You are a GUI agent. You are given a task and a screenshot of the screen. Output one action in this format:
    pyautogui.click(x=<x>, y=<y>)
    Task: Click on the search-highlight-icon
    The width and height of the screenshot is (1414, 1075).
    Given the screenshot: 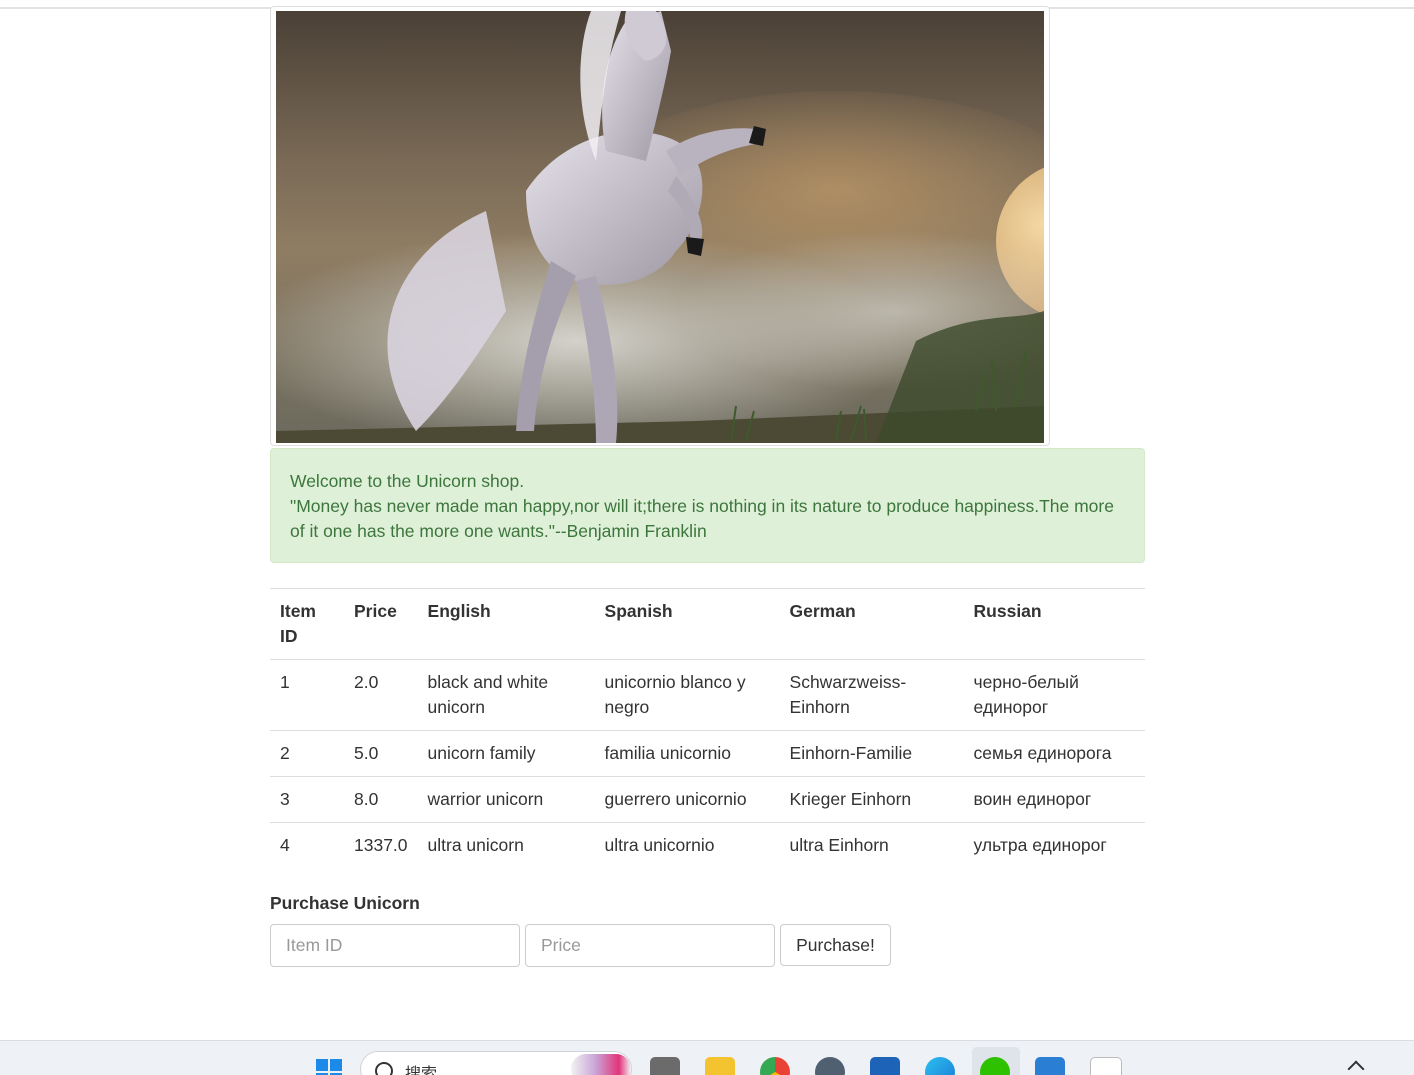 What is the action you would take?
    pyautogui.click(x=601, y=1064)
    